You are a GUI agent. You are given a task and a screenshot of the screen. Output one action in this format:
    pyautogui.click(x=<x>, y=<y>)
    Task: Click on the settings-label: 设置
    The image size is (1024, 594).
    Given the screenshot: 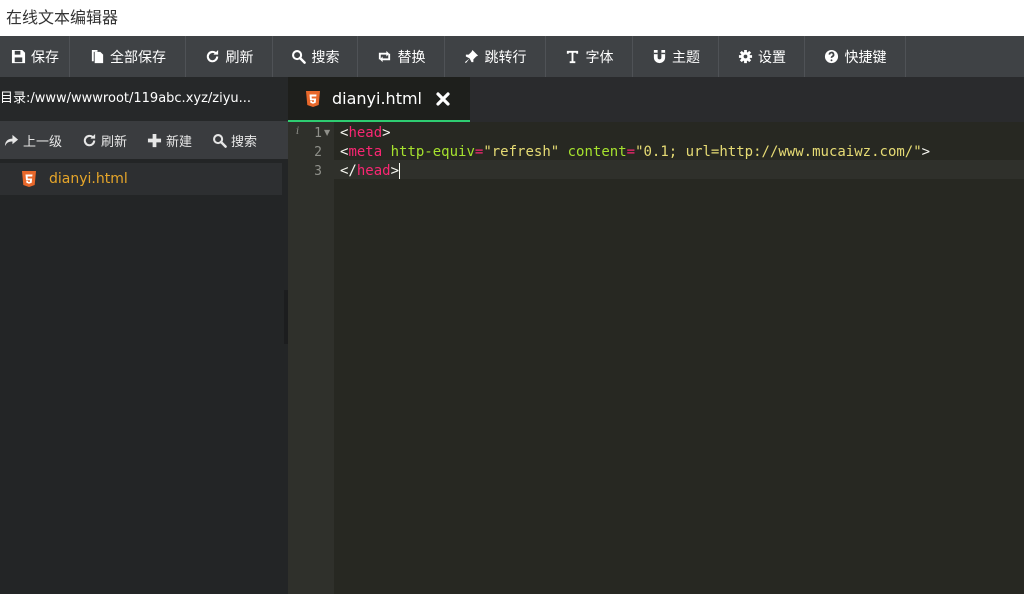 What is the action you would take?
    pyautogui.click(x=772, y=57)
    